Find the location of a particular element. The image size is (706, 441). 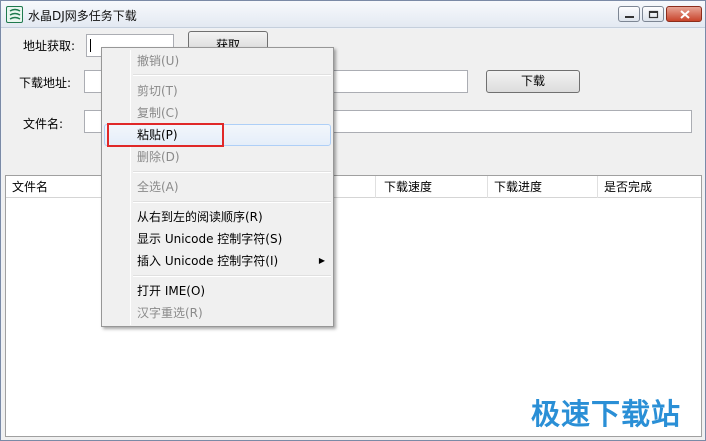

maximize-icon is located at coordinates (653, 14).